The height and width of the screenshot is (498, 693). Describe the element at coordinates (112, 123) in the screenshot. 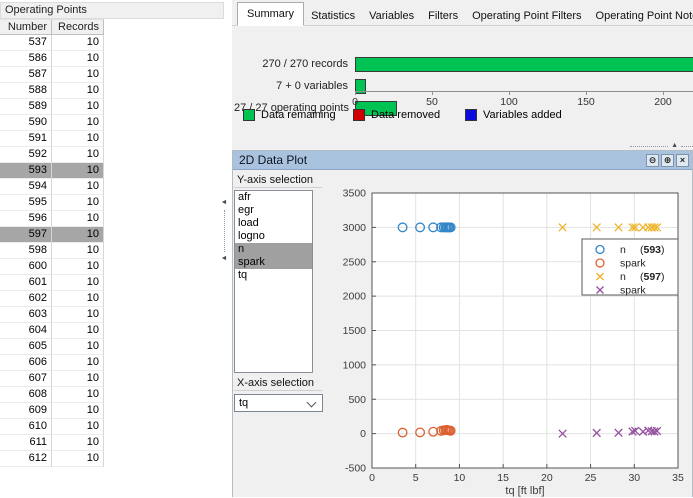

I see `table-row: 590 10` at that location.